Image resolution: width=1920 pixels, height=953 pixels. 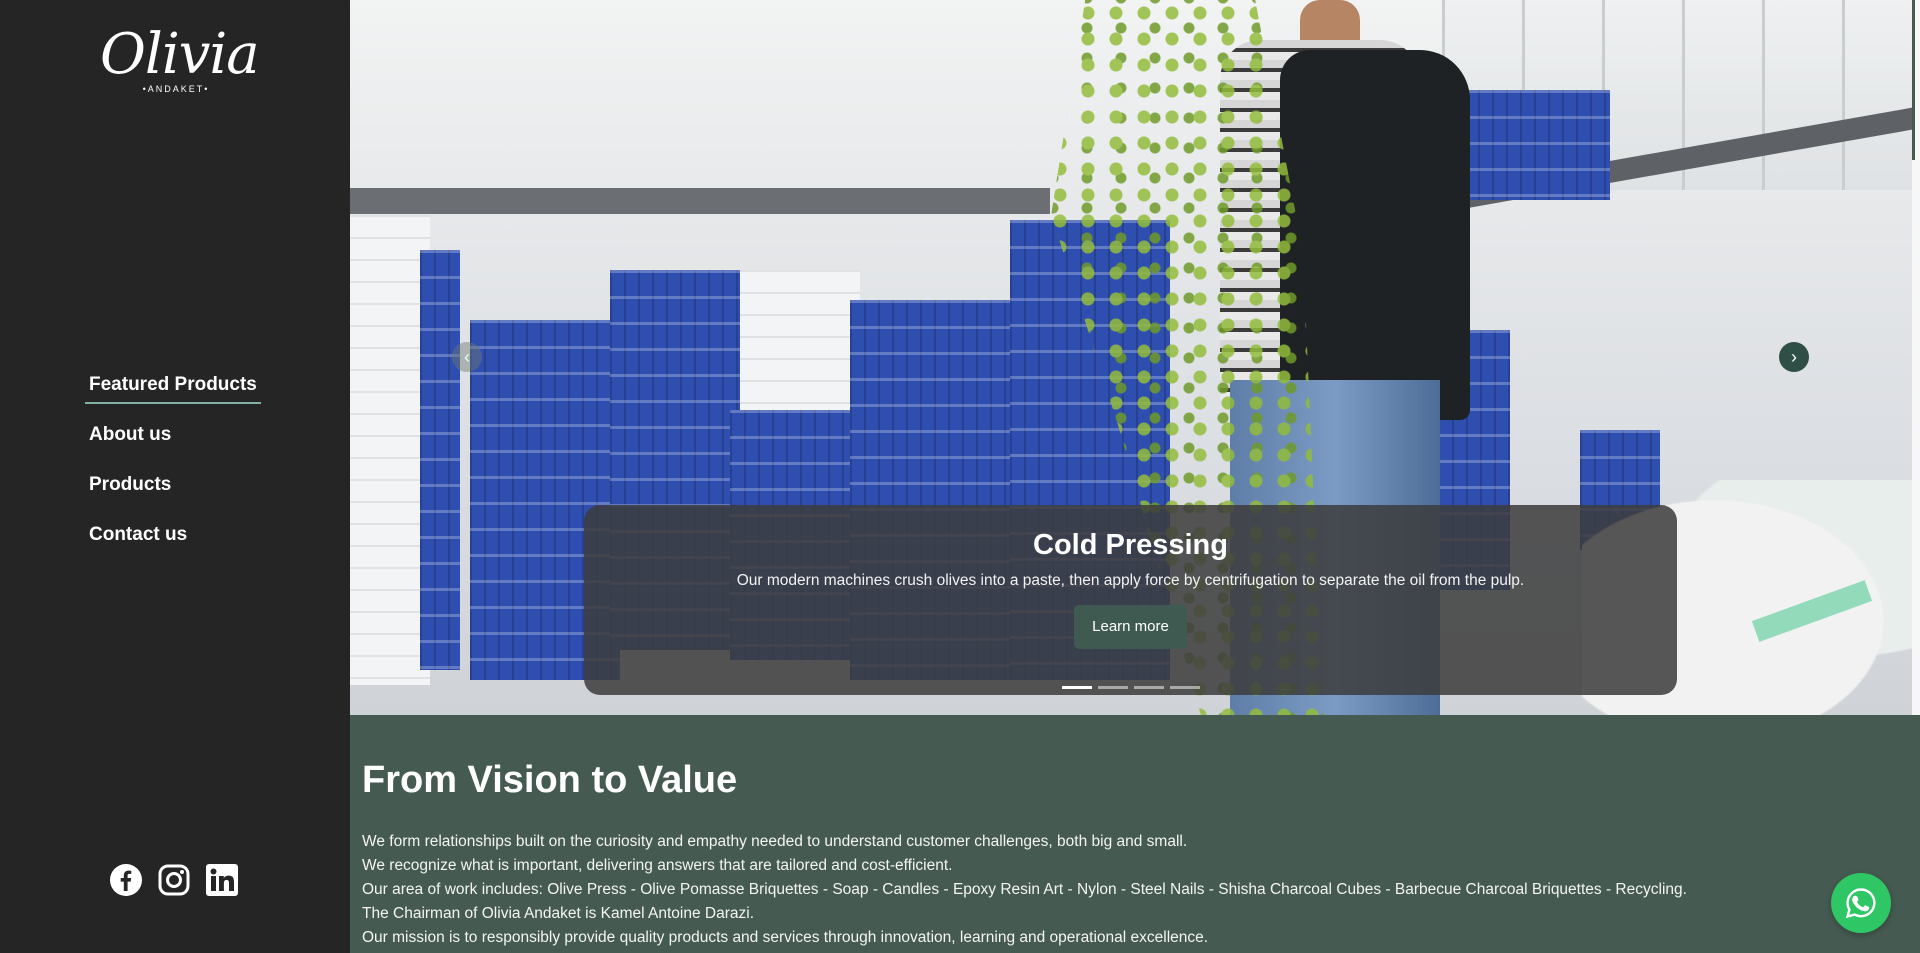 I want to click on nav-item-label: Featured Products, so click(x=173, y=387).